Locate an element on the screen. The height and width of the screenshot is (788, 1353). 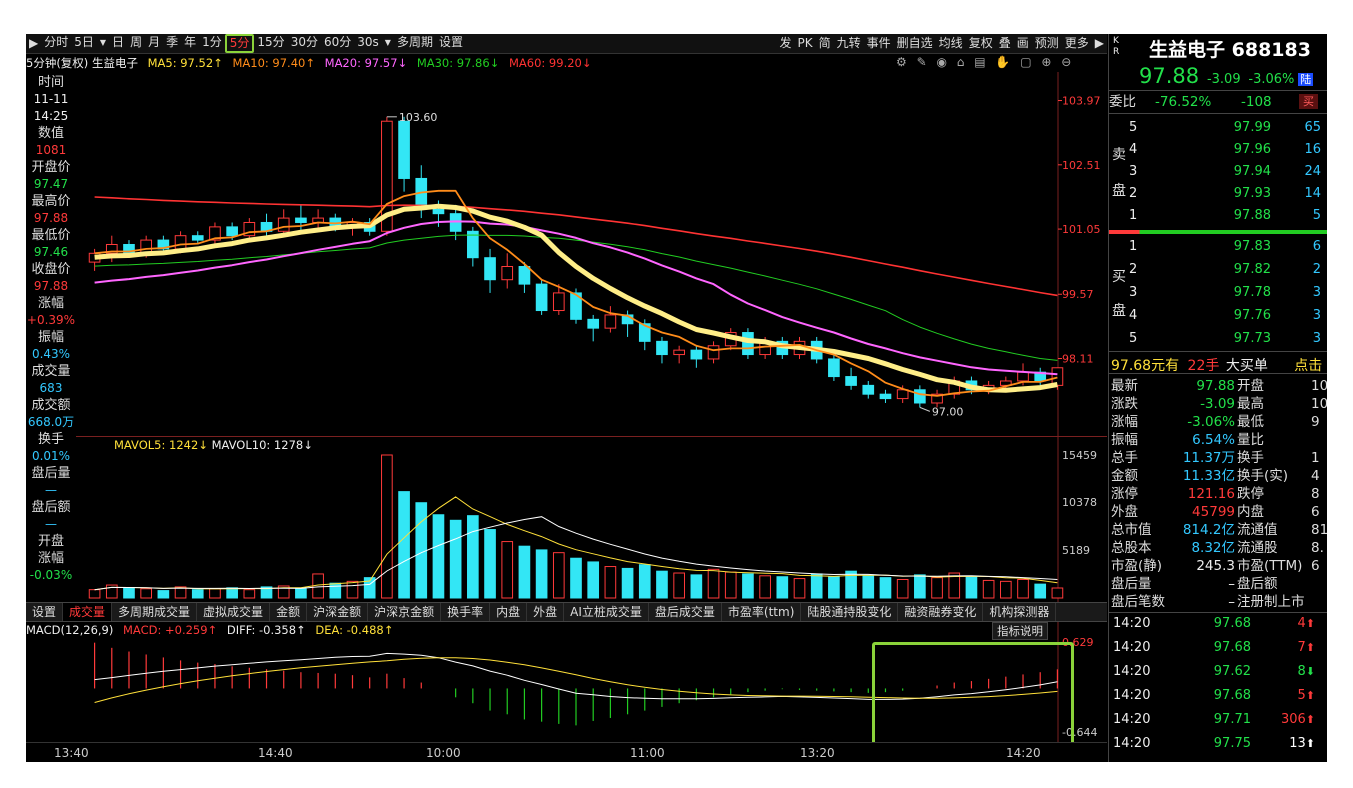
next-arrow-icon: ▶ is located at coordinates (1099, 43).